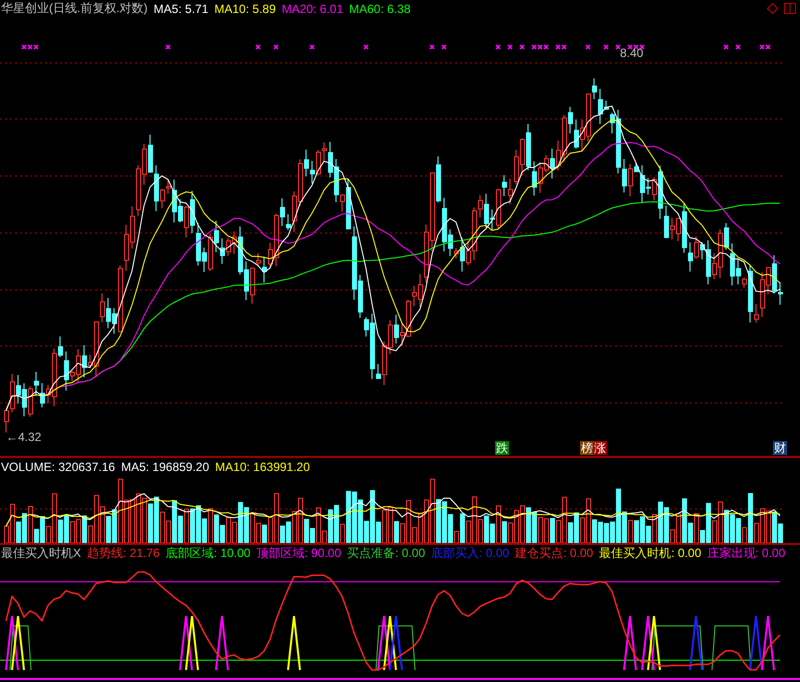 The image size is (800, 682). I want to click on high-price-label: 8.40, so click(632, 53).